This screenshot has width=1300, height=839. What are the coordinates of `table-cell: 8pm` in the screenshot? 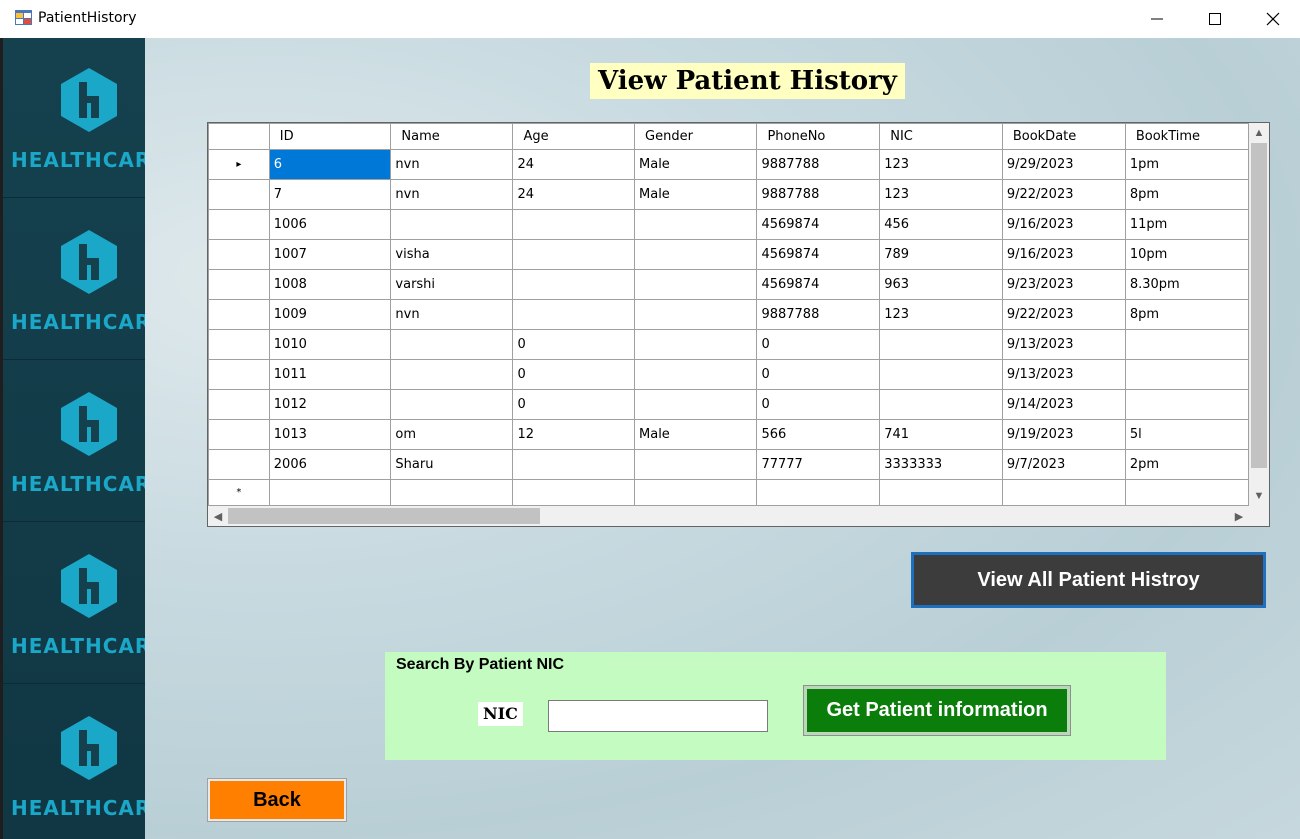 It's located at (1186, 194).